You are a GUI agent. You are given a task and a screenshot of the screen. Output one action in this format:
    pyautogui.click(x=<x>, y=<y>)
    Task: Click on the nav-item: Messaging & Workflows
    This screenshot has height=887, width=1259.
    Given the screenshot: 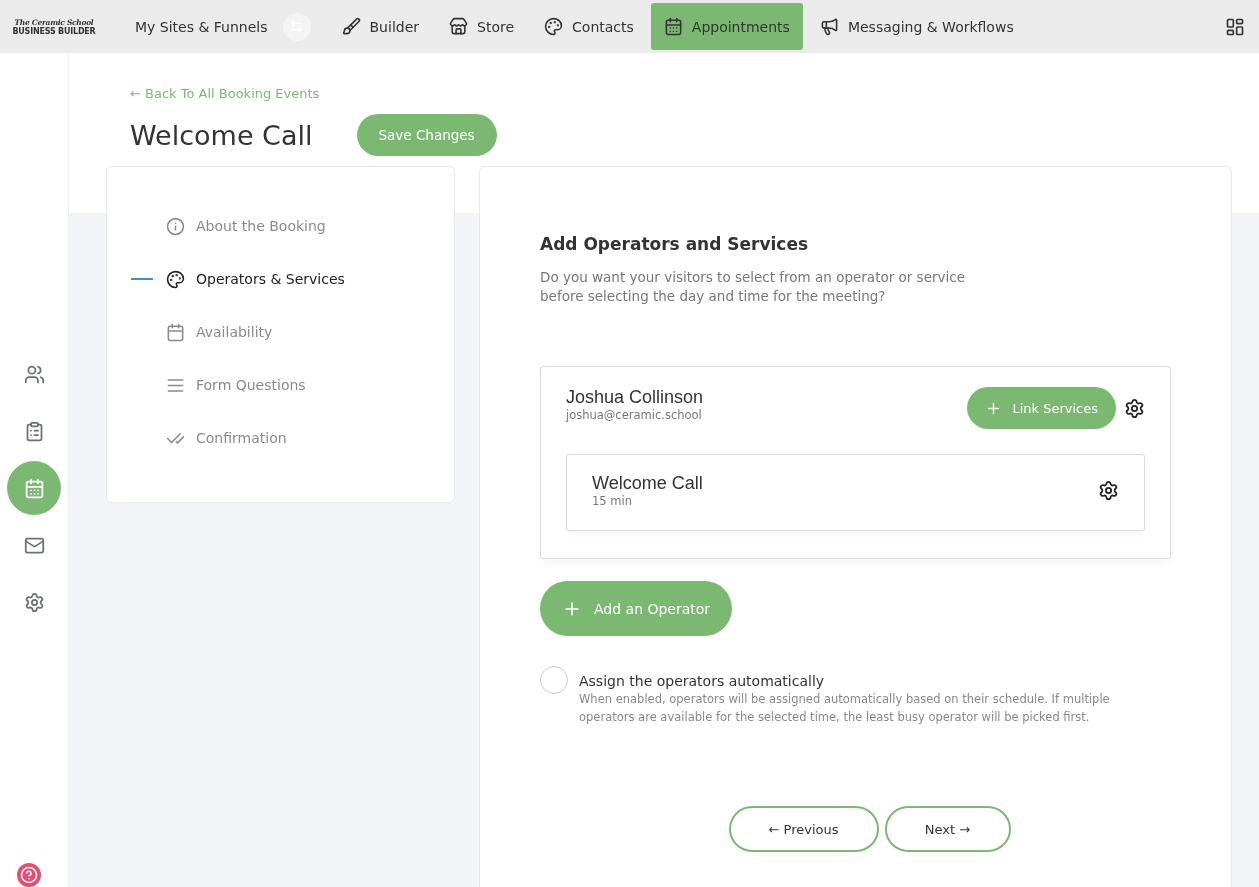 What is the action you would take?
    pyautogui.click(x=916, y=26)
    